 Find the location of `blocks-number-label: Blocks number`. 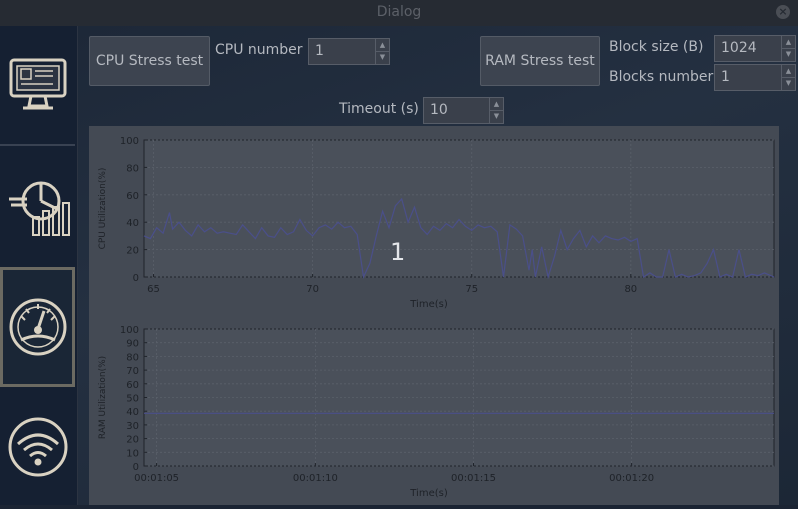

blocks-number-label: Blocks number is located at coordinates (661, 77).